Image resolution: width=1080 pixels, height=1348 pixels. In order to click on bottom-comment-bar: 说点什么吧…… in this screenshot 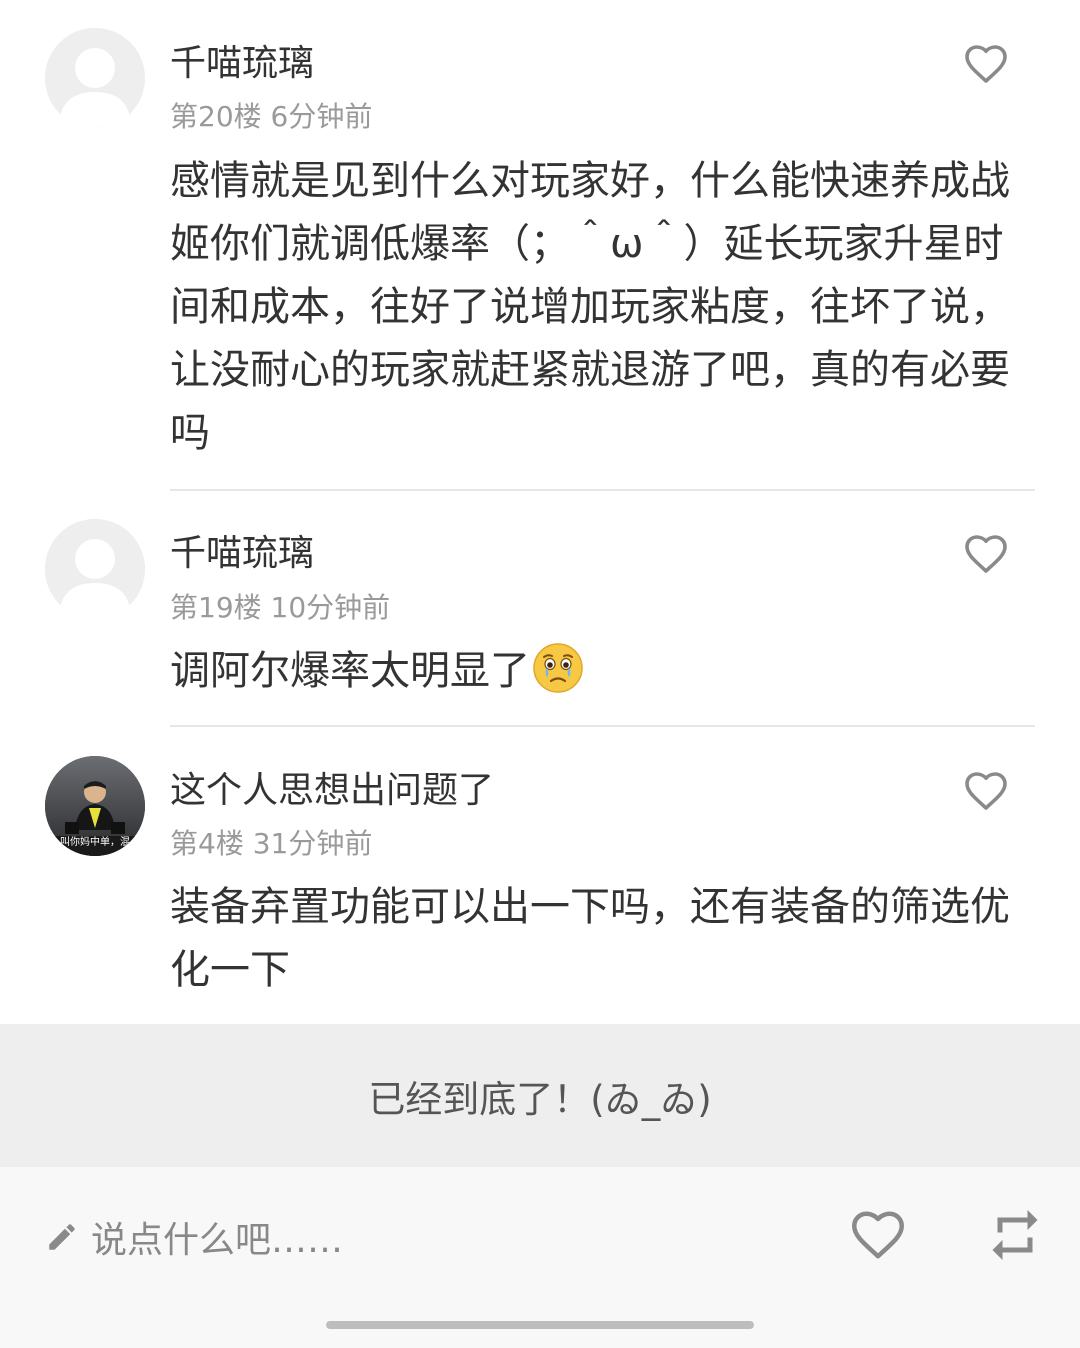, I will do `click(540, 1257)`.